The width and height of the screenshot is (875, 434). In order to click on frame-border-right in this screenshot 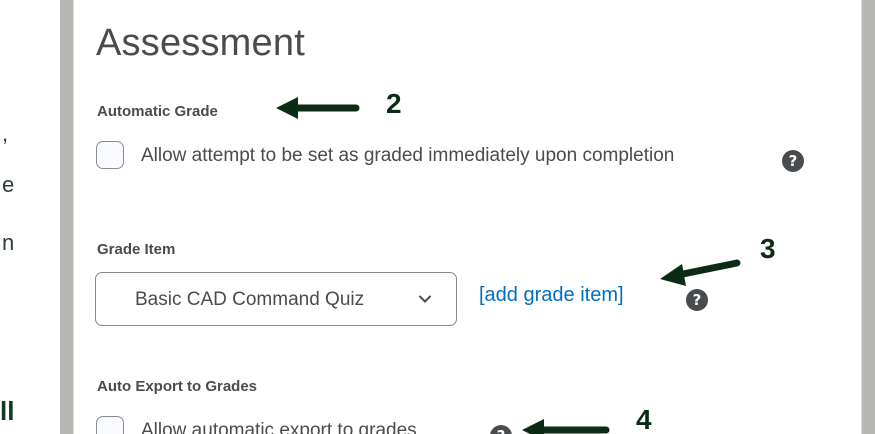, I will do `click(868, 217)`.